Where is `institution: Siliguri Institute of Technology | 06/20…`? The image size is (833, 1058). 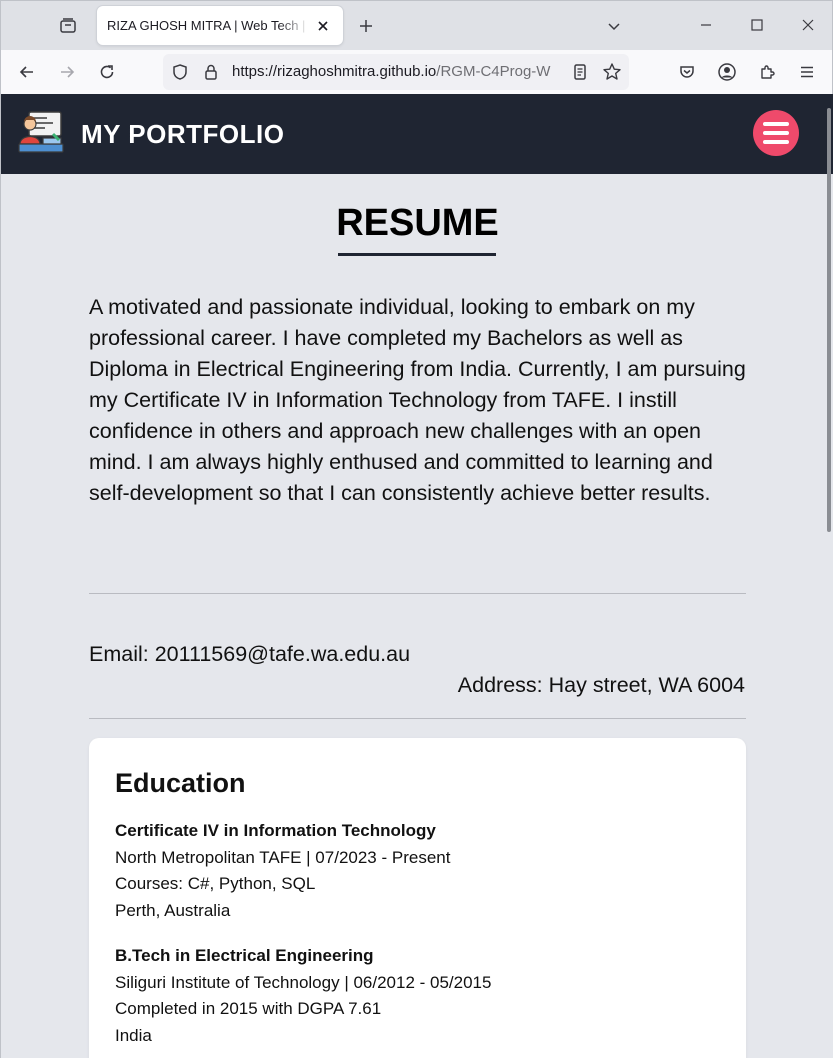
institution: Siliguri Institute of Technology | 06/20… is located at coordinates (303, 982).